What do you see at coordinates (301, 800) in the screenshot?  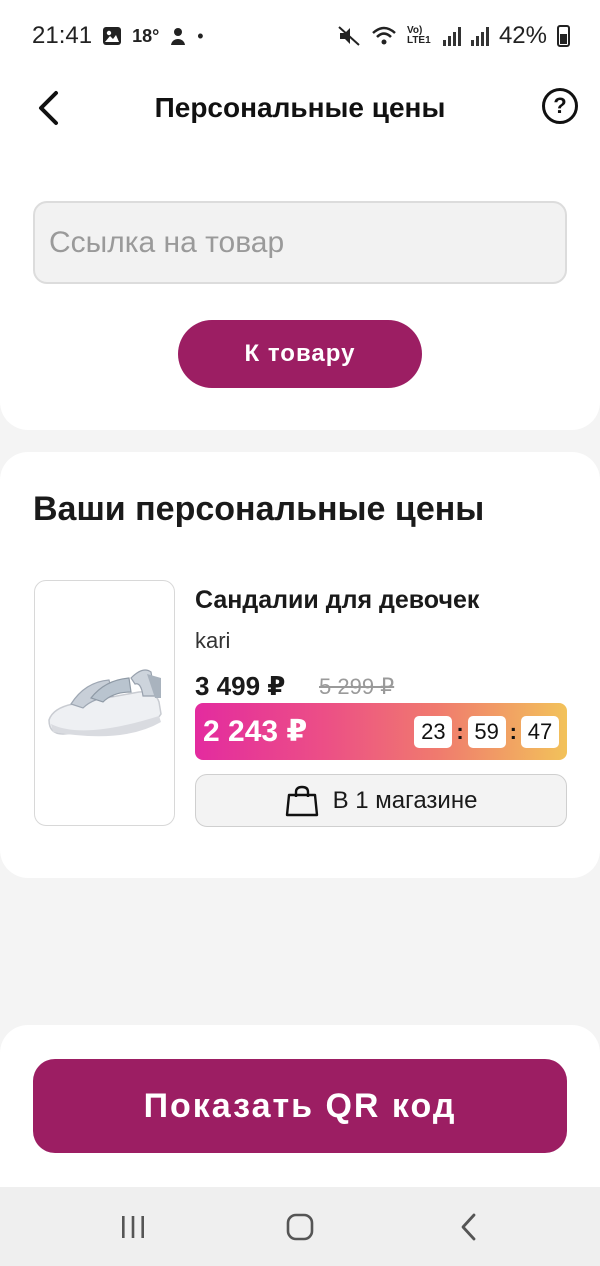 I see `shopping-bag-icon` at bounding box center [301, 800].